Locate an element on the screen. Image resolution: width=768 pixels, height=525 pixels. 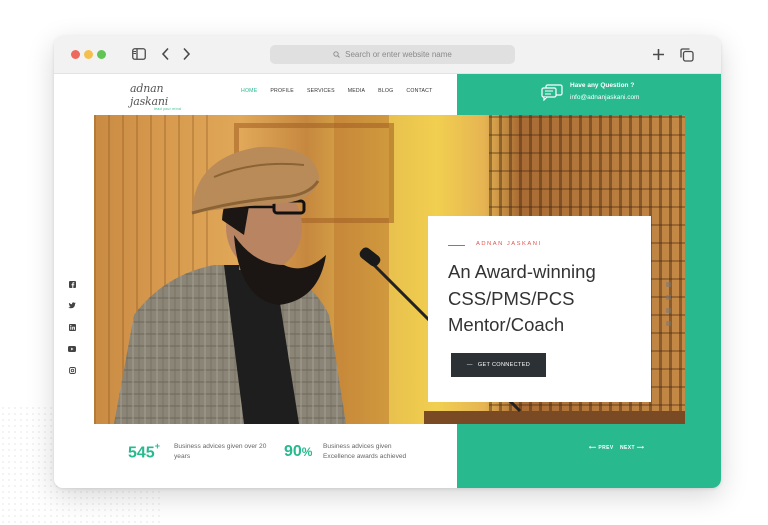
minimize-window-button is located at coordinates (88, 54).